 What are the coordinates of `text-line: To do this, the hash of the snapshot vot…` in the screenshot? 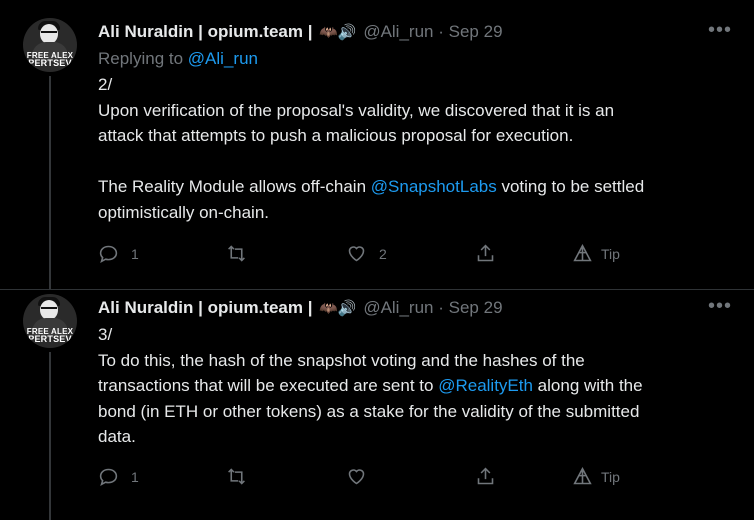 It's located at (341, 360).